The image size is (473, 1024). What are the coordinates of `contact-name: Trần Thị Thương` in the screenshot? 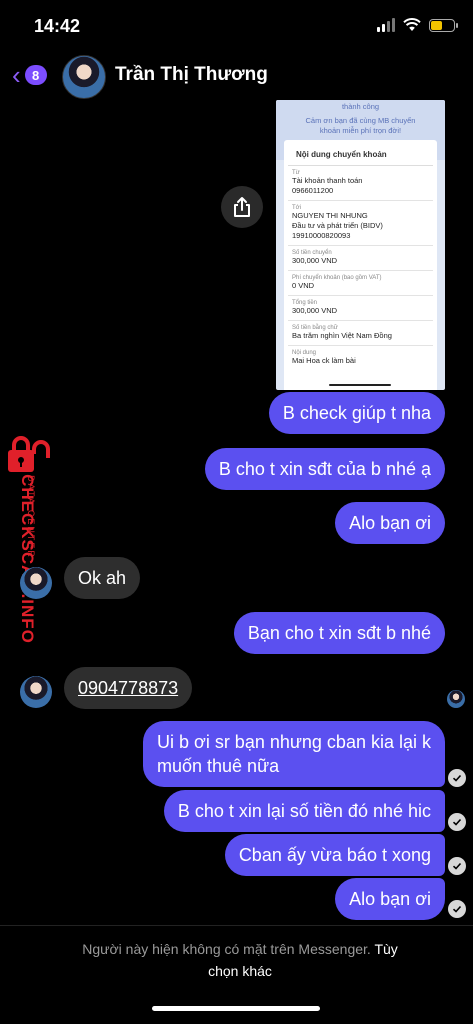 It's located at (191, 75).